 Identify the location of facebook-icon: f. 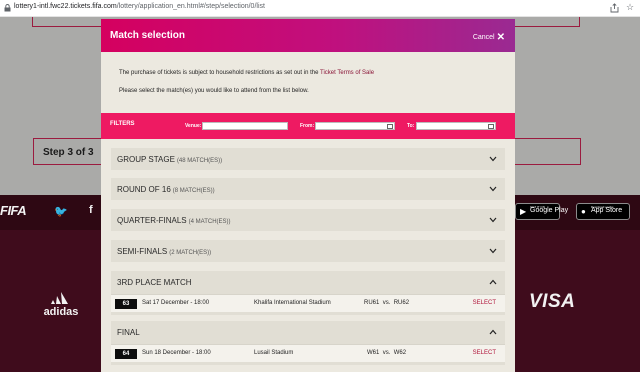
(91, 210).